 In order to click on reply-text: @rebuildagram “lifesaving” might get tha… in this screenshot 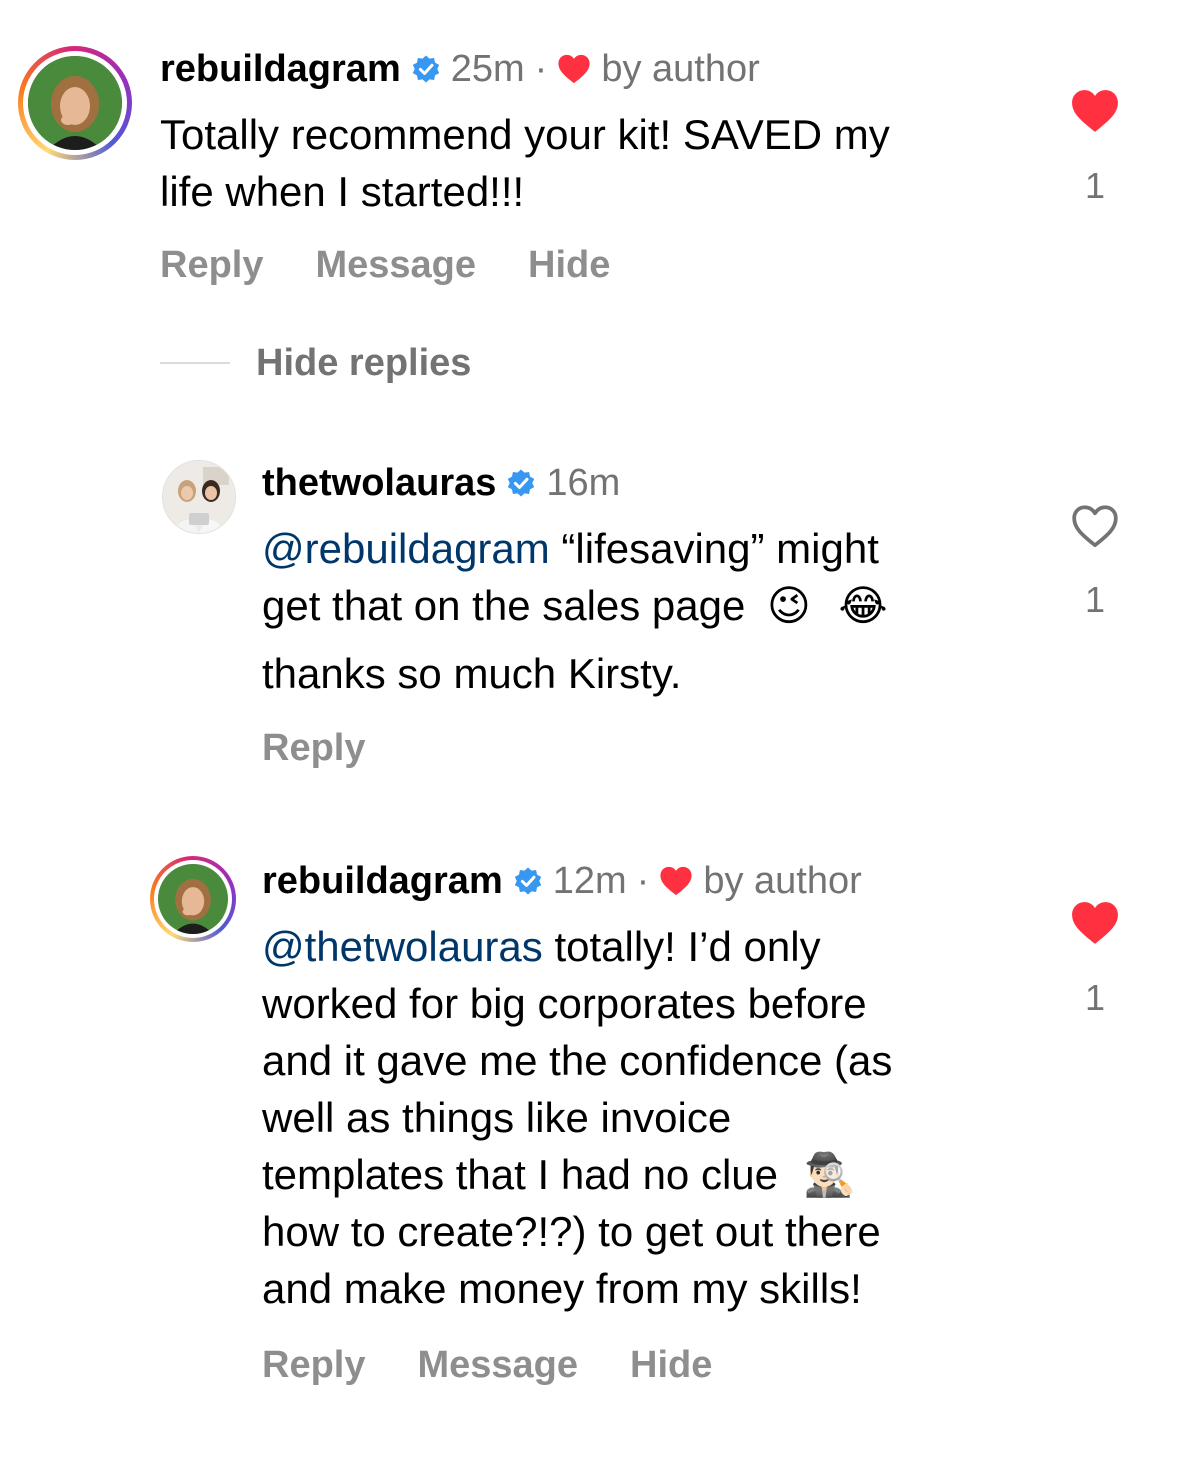, I will do `click(642, 611)`.